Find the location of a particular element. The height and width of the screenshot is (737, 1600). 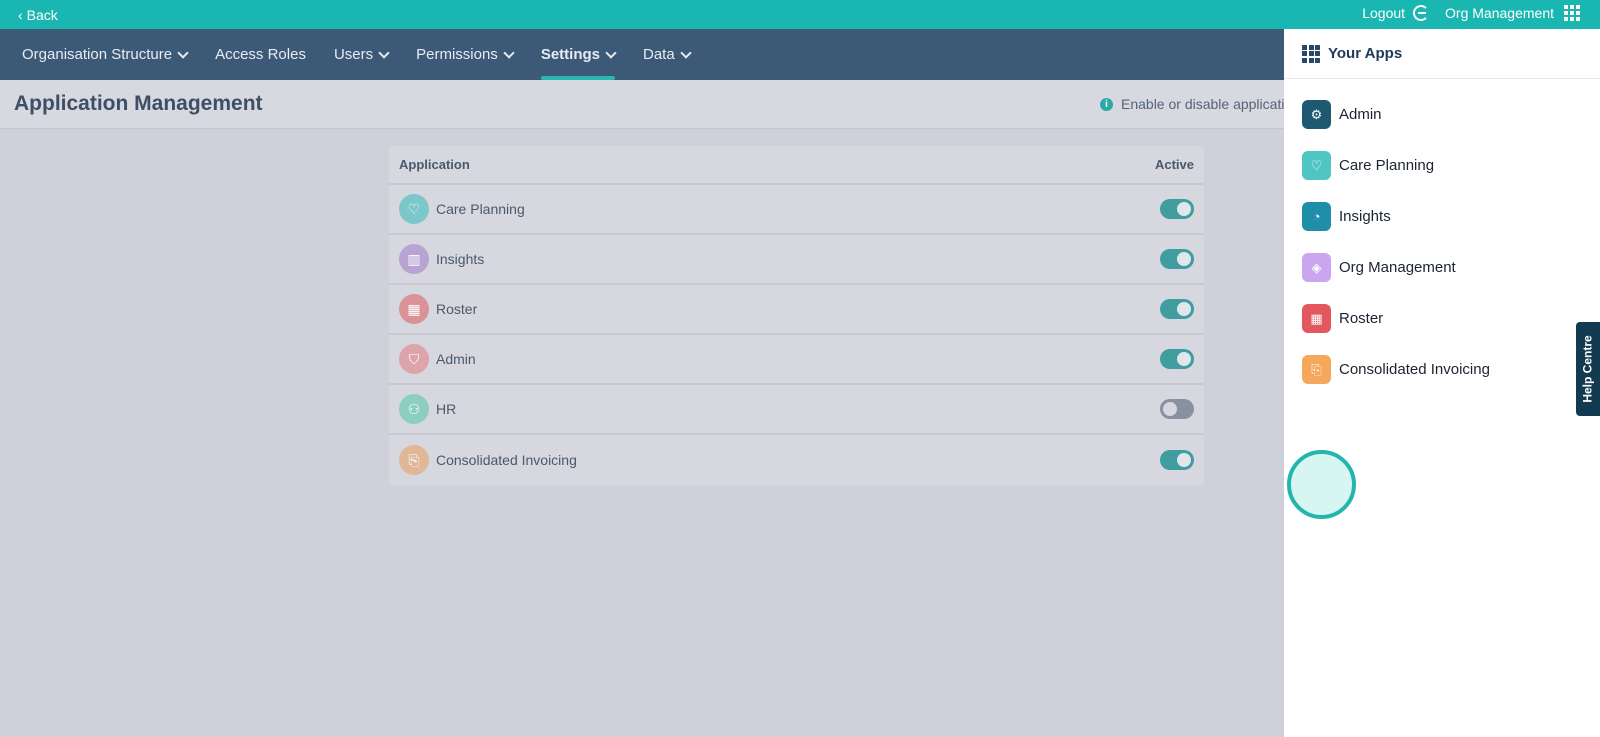

nav-label: Settings is located at coordinates (570, 54).